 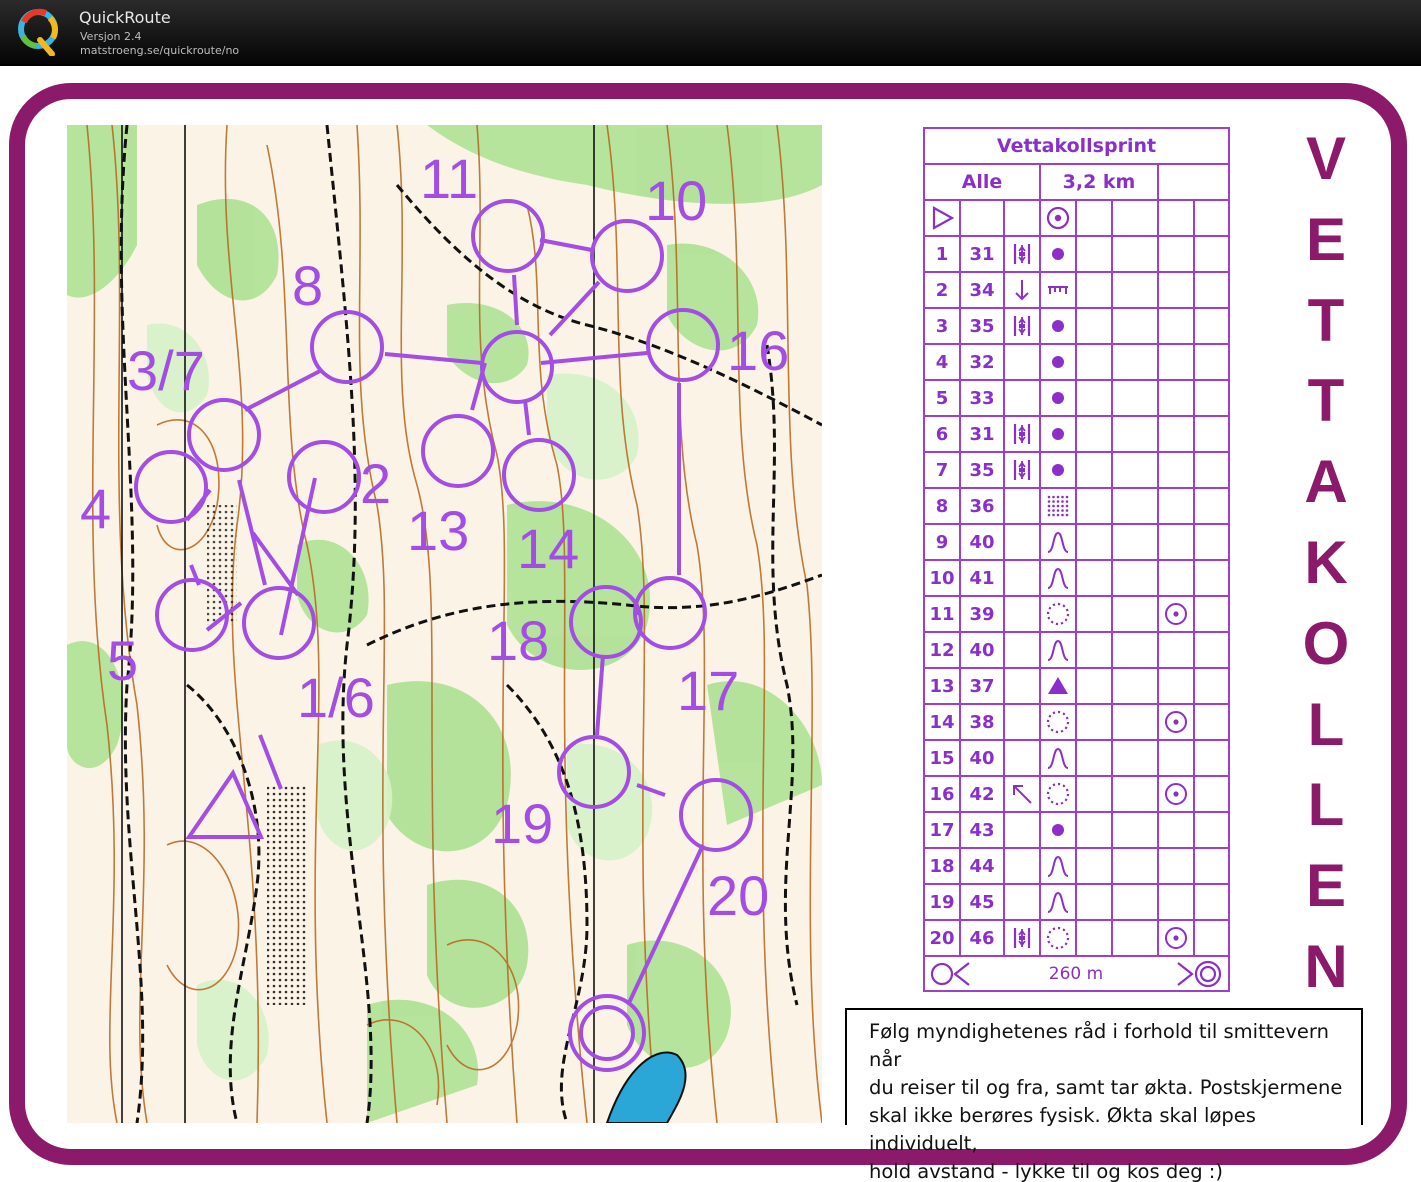 I want to click on control-number: 16, so click(x=942, y=794).